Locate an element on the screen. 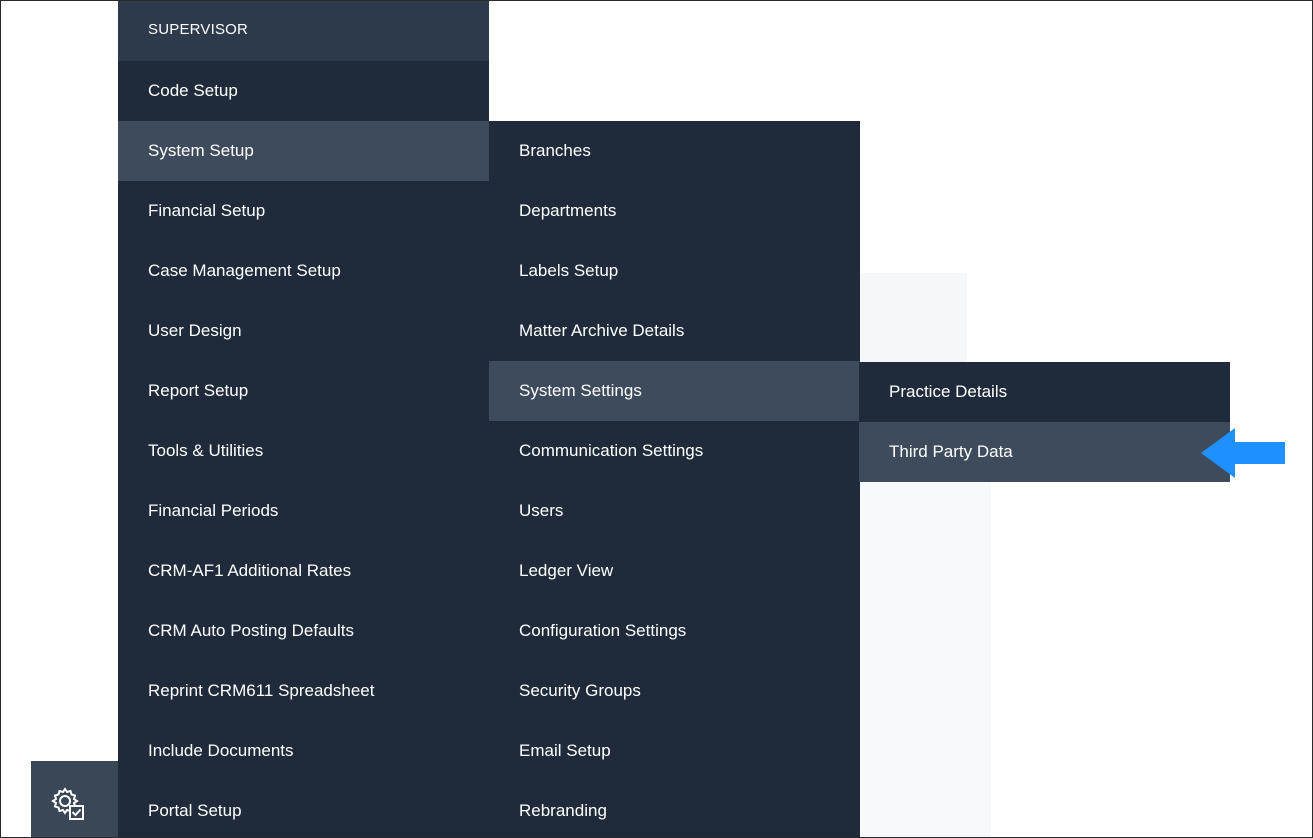 The height and width of the screenshot is (838, 1313). menu-item-tools-utilities: Tools & Utilities is located at coordinates (303, 451).